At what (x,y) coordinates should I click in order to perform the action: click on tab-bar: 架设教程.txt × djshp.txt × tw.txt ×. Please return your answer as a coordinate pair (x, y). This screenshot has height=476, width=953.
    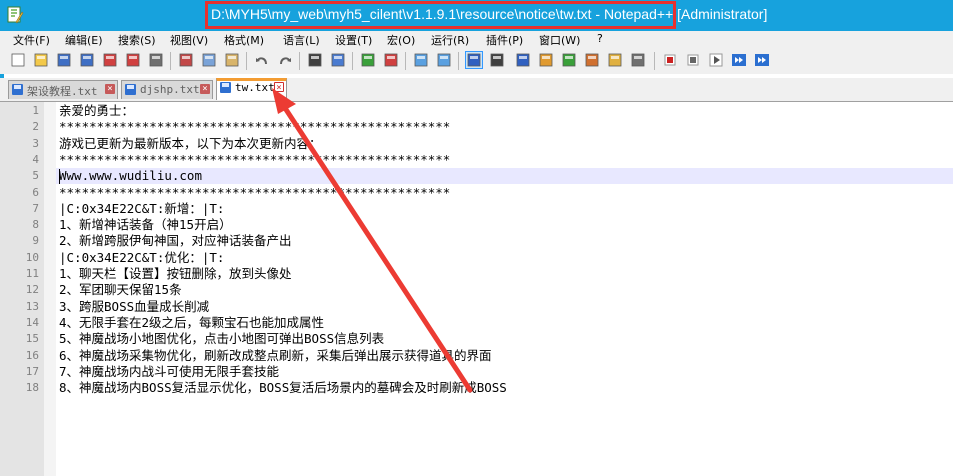
    Looking at the image, I should click on (476, 90).